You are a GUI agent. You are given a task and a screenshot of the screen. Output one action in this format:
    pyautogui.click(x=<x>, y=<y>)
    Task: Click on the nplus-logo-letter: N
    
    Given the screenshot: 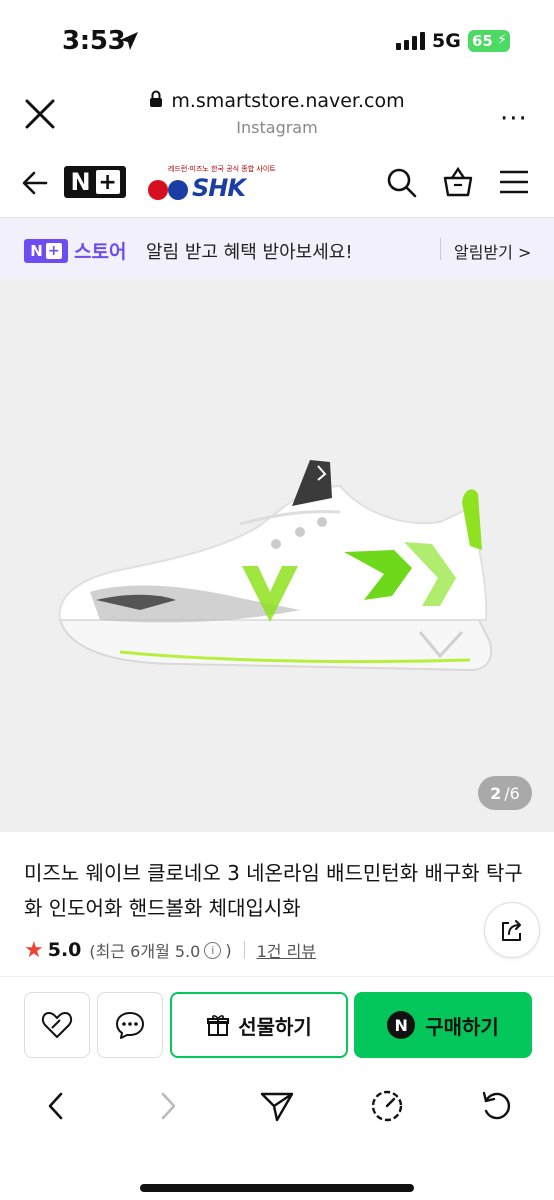 What is the action you would take?
    pyautogui.click(x=80, y=182)
    